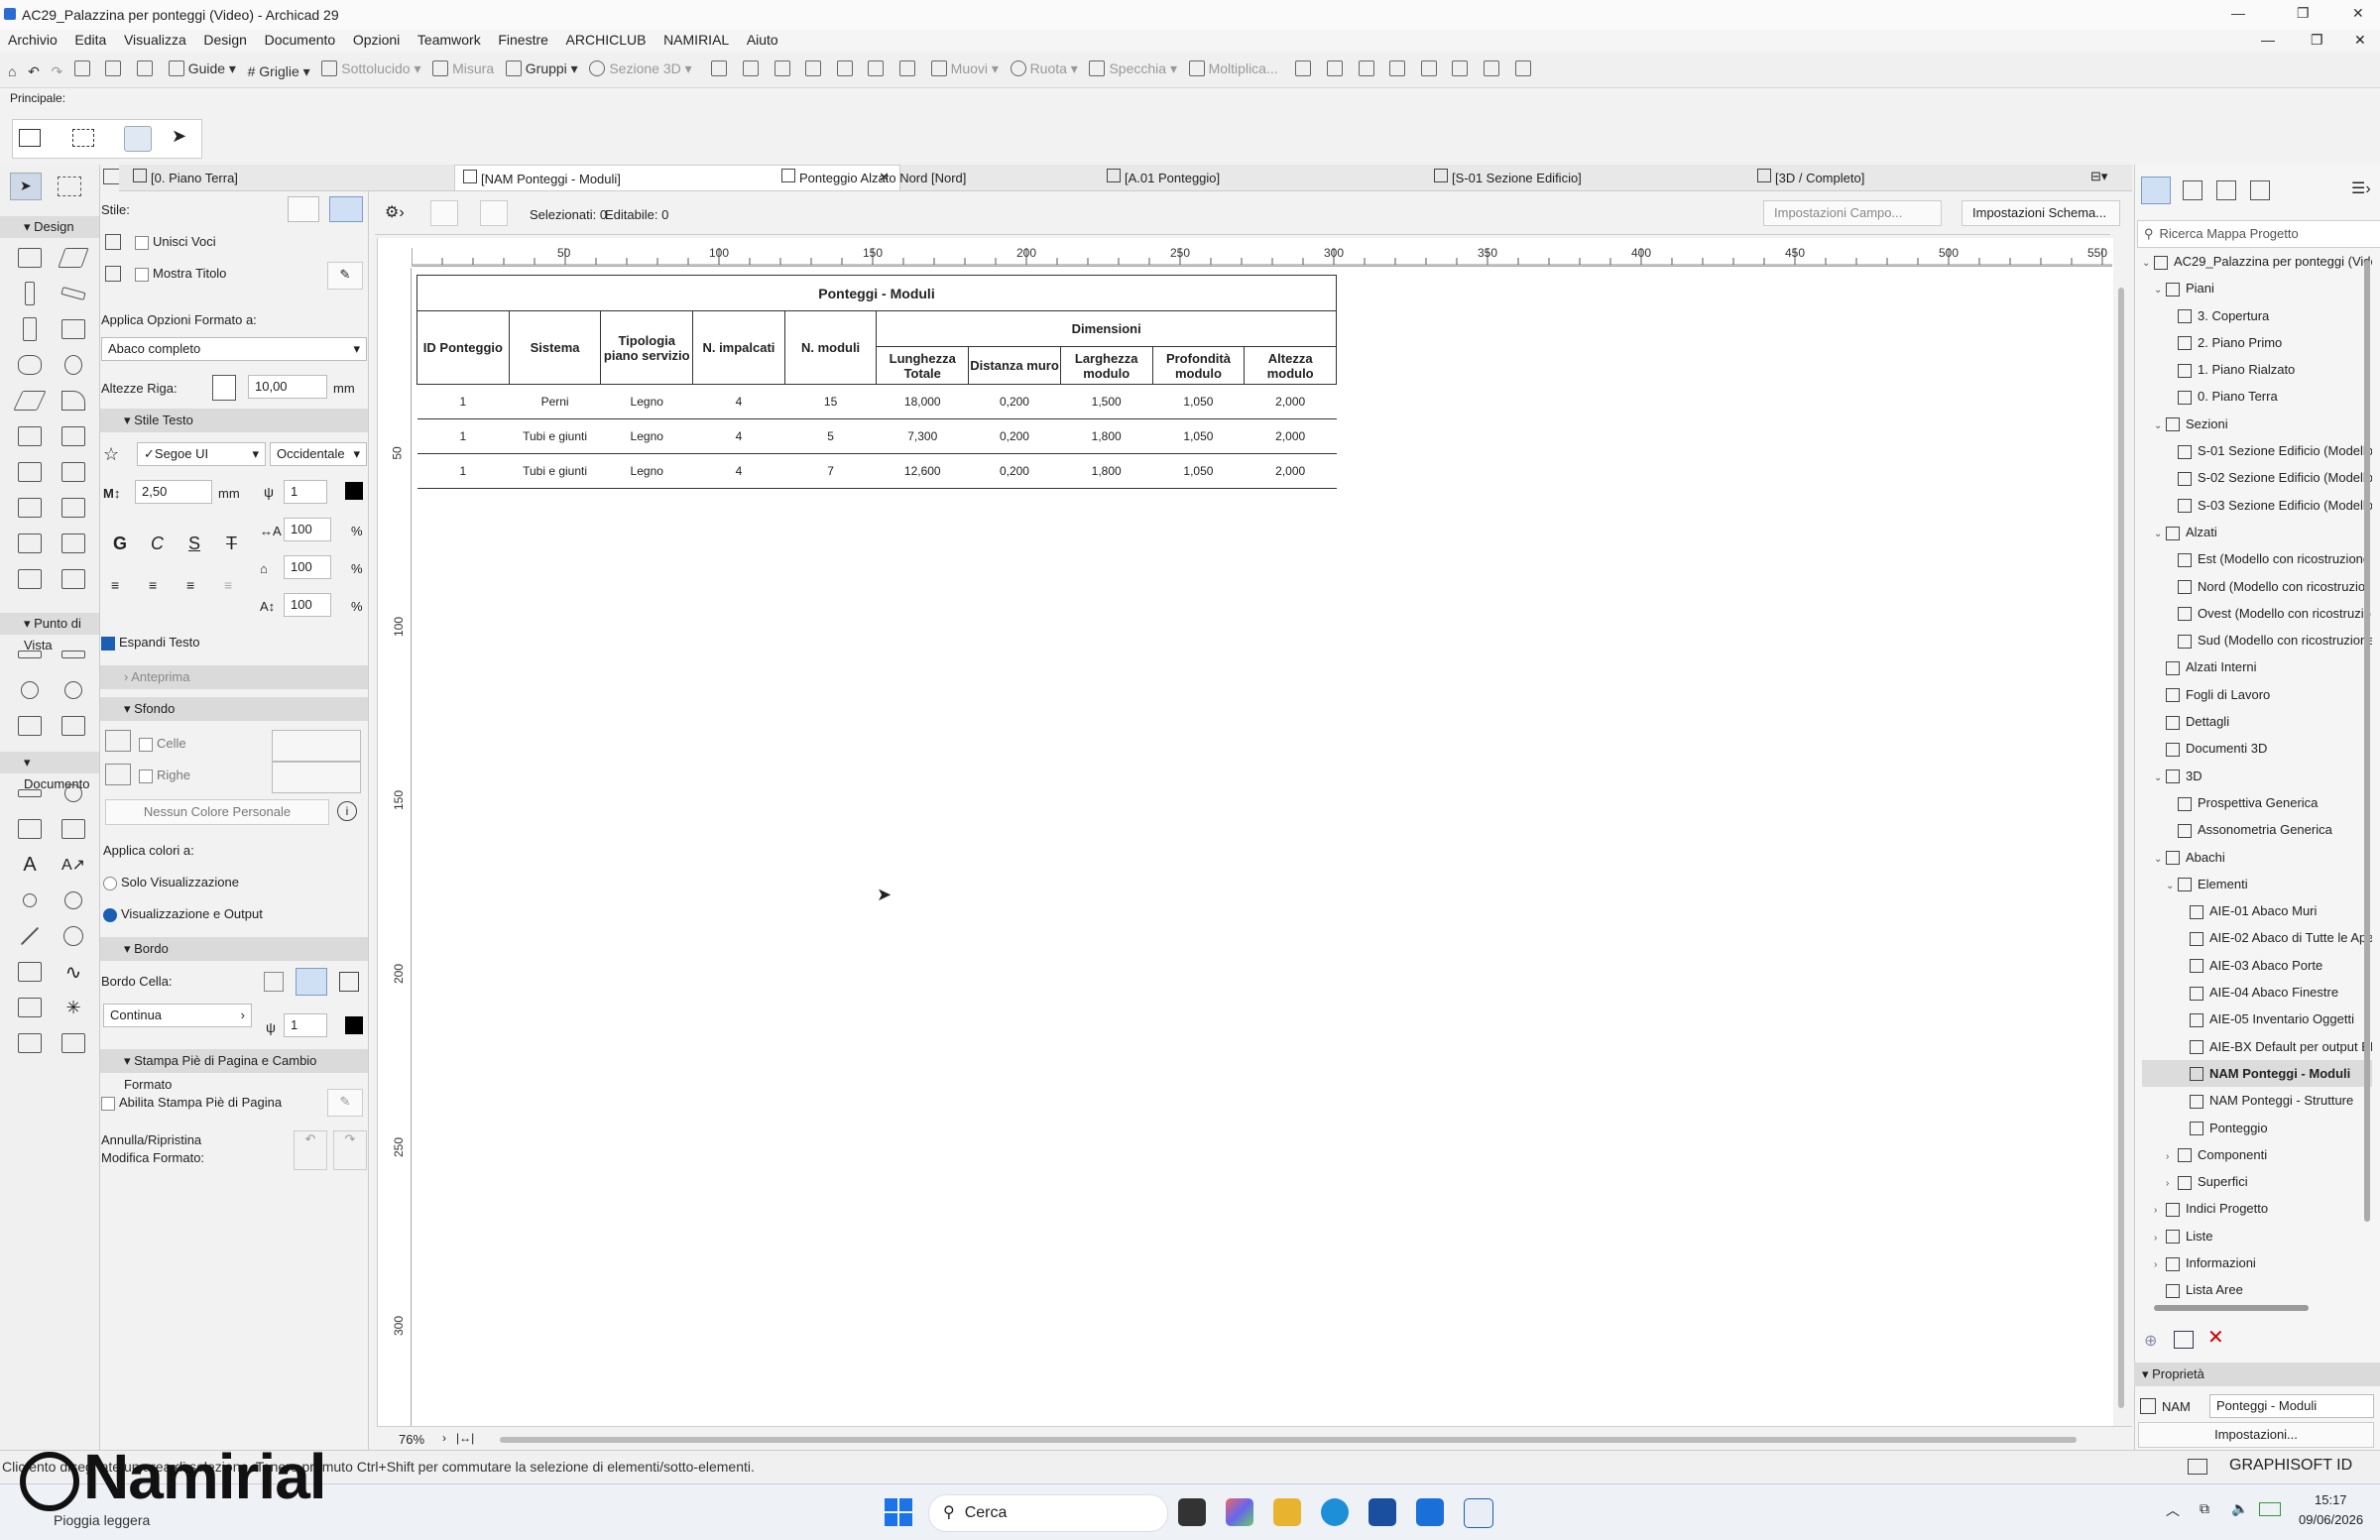 The image size is (2380, 1540). Describe the element at coordinates (30, 900) in the screenshot. I see `marker-tool-icon` at that location.